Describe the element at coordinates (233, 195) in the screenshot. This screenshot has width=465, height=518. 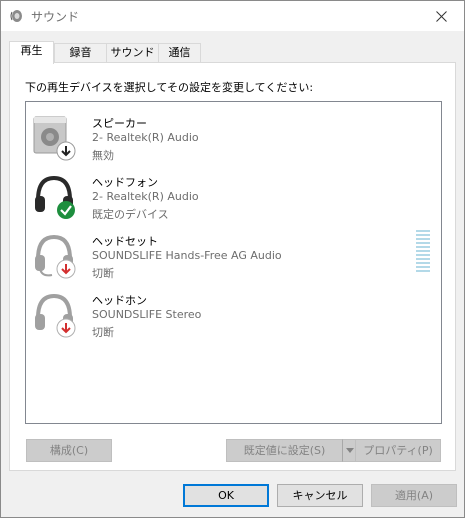
I see `device-headphones-default: ヘッドフォン 2- Realtek(R) Audio 既定のデバイス` at that location.